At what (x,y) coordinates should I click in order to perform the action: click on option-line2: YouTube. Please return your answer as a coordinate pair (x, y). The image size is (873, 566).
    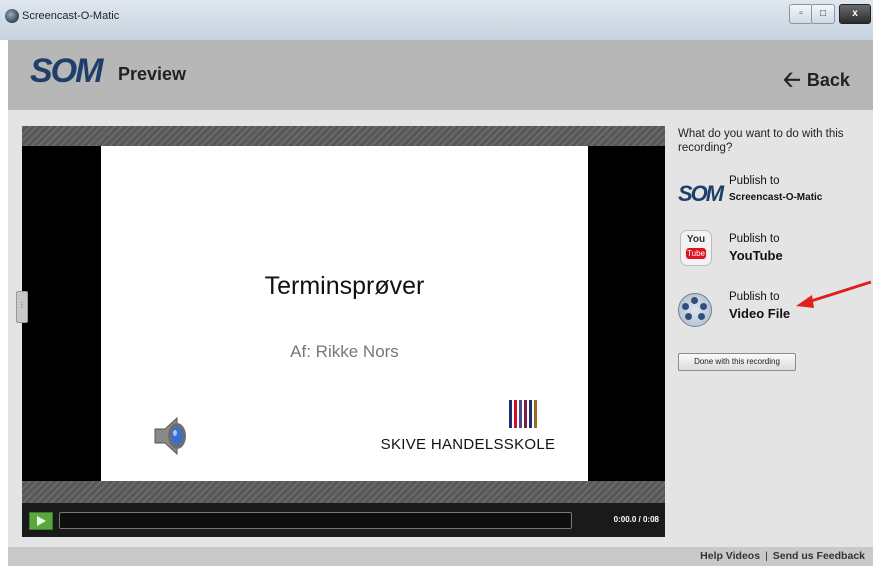
    Looking at the image, I should click on (756, 255).